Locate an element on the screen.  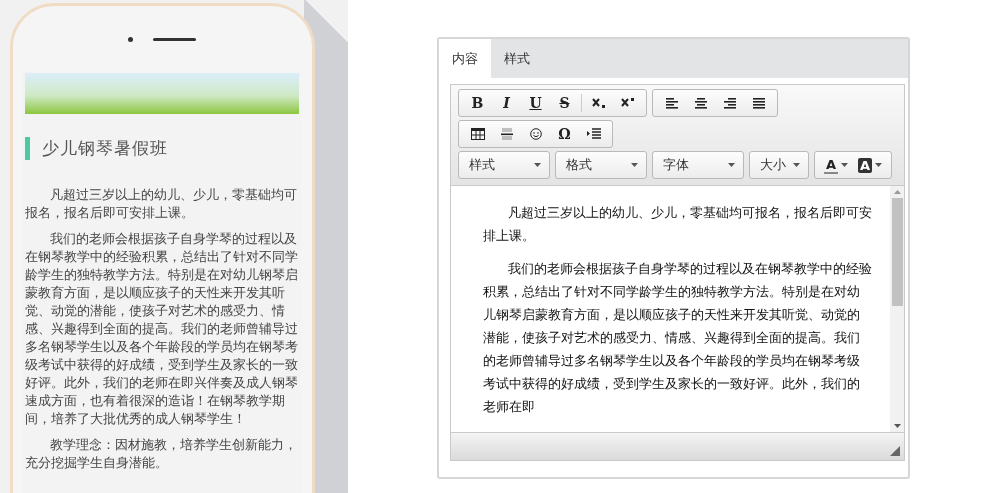
background-color-button: A is located at coordinates (870, 165).